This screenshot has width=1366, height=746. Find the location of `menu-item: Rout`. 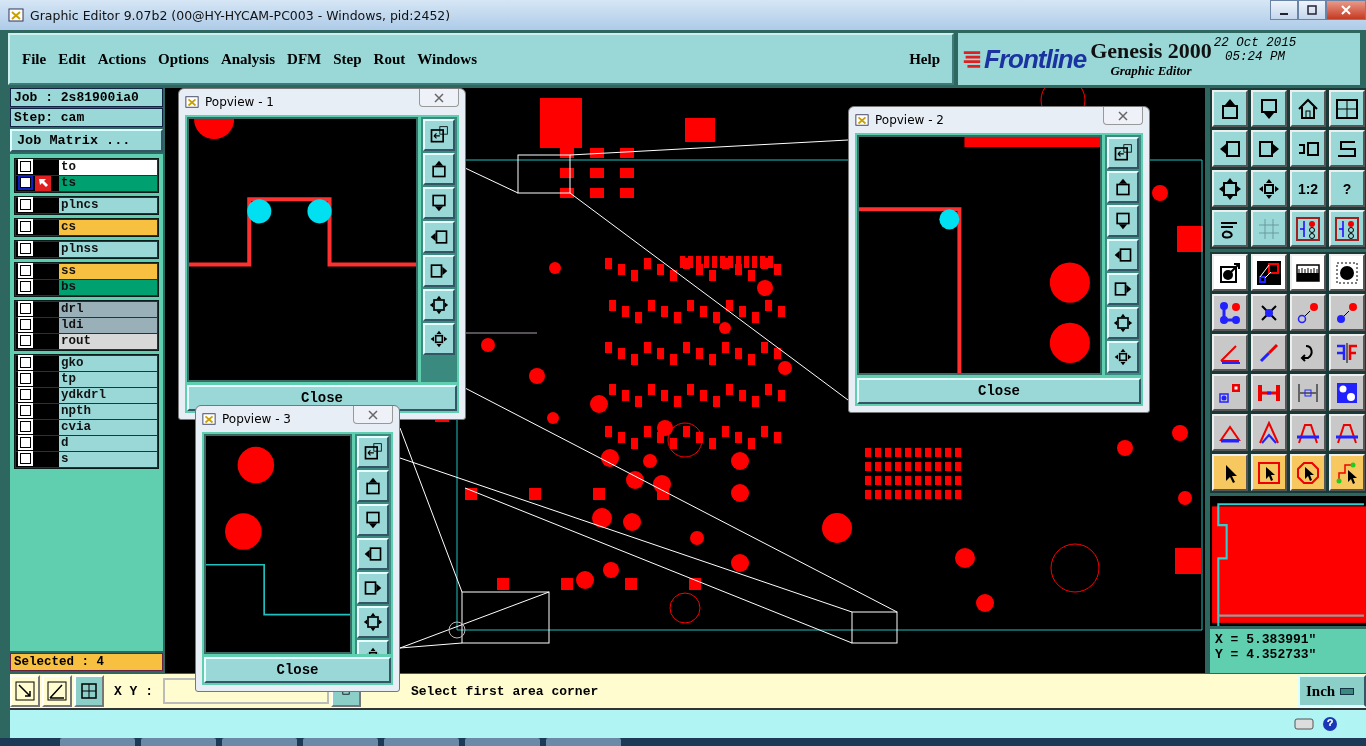

menu-item: Rout is located at coordinates (389, 59).